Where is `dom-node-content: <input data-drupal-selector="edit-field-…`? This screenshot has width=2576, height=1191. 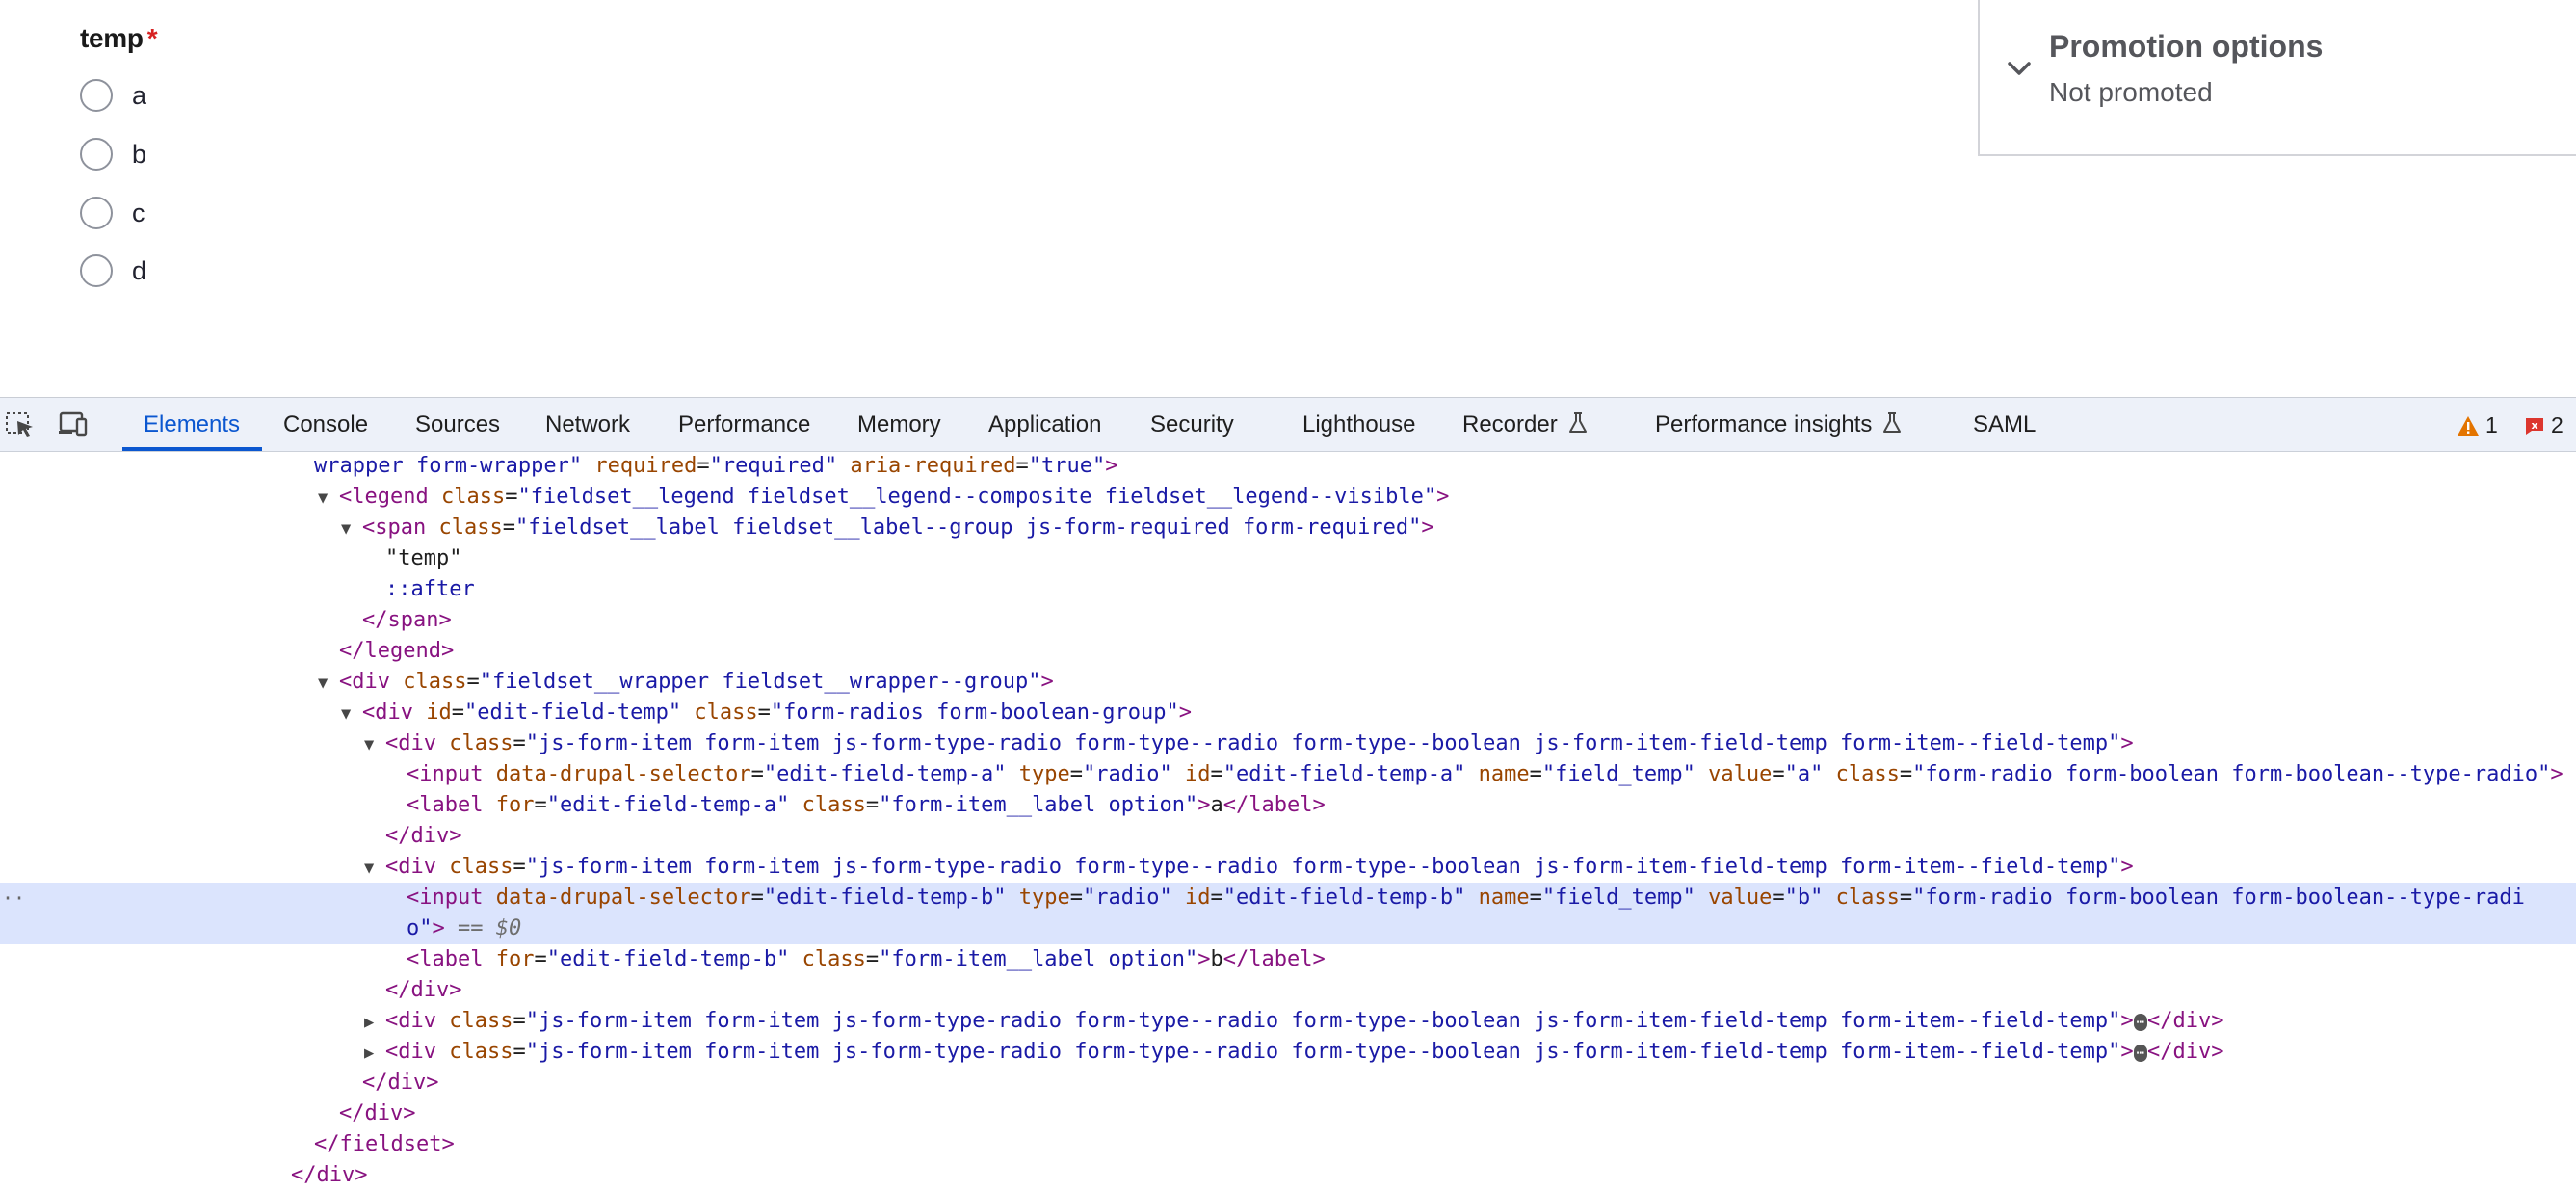 dom-node-content: <input data-drupal-selector="edit-field-… is located at coordinates (1455, 898).